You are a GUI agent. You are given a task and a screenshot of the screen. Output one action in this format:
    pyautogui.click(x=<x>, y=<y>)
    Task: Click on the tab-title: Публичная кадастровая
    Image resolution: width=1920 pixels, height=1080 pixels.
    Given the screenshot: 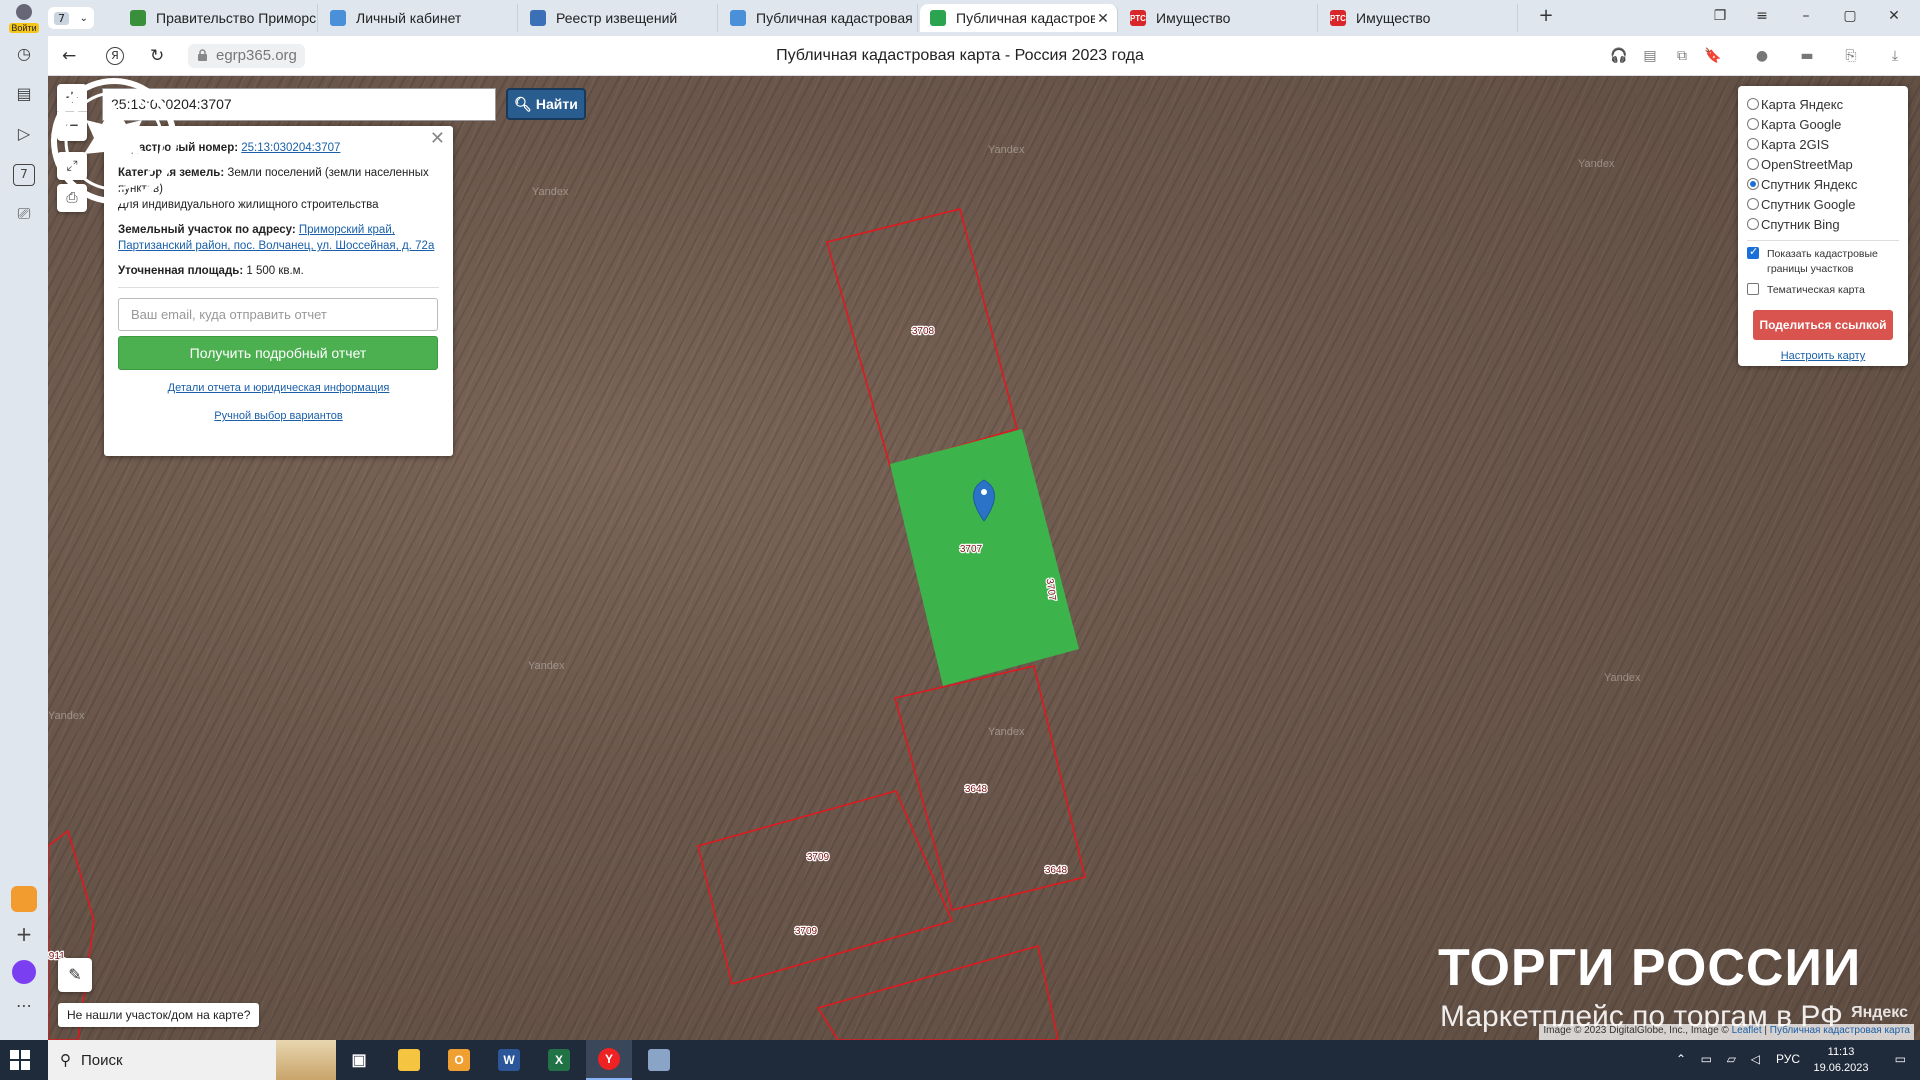 What is the action you would take?
    pyautogui.click(x=1025, y=18)
    